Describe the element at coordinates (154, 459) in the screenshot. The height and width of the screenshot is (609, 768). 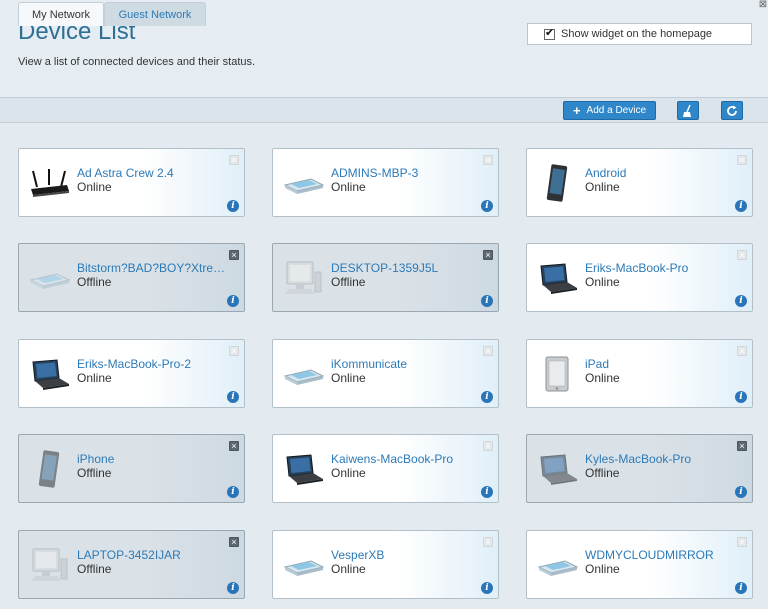
I see `device-name: iPhone` at that location.